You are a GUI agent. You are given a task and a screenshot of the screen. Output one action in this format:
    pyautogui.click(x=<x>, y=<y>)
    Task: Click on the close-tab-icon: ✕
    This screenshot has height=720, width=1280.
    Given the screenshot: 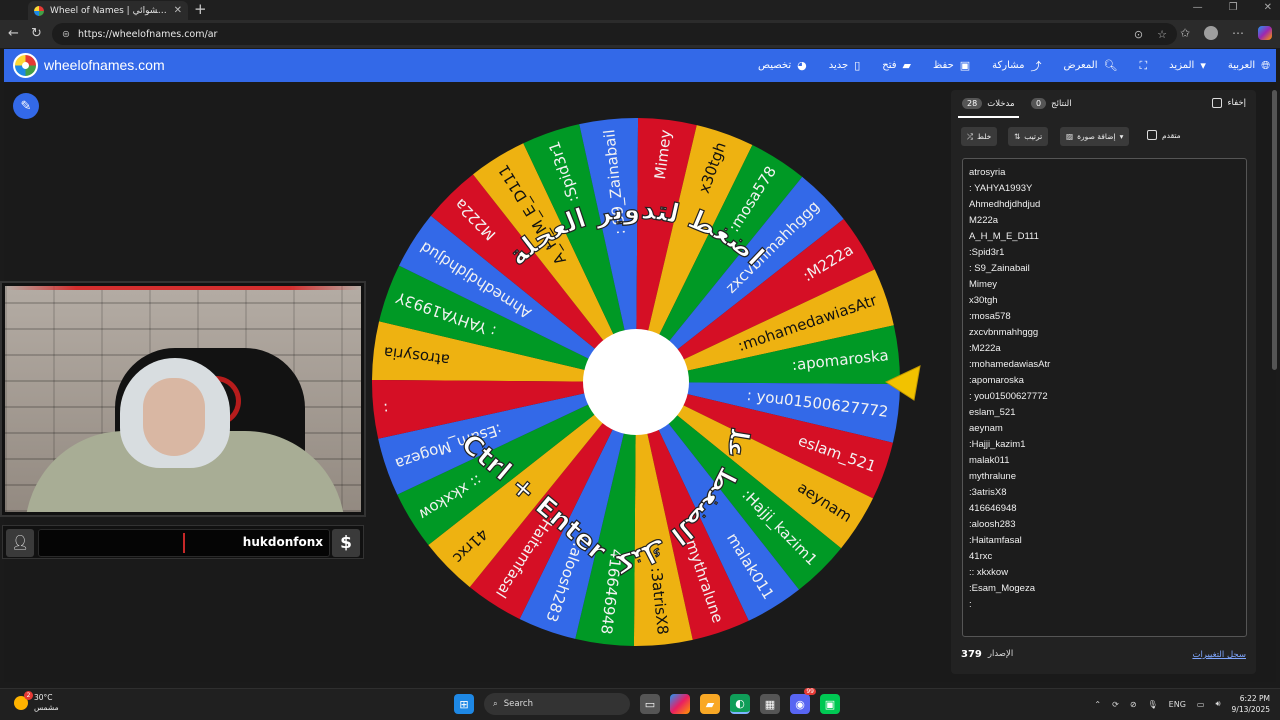 What is the action you would take?
    pyautogui.click(x=178, y=10)
    